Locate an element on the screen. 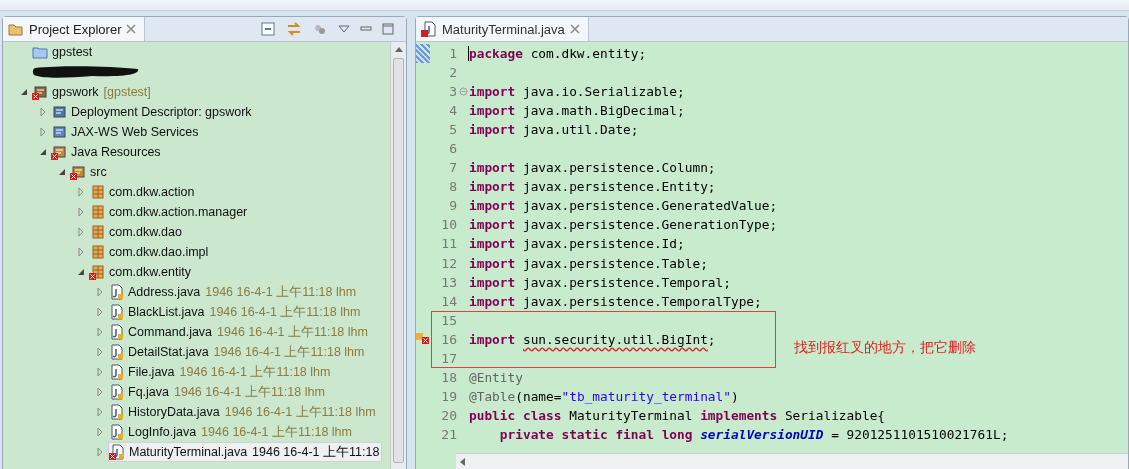  link-icon is located at coordinates (294, 29).